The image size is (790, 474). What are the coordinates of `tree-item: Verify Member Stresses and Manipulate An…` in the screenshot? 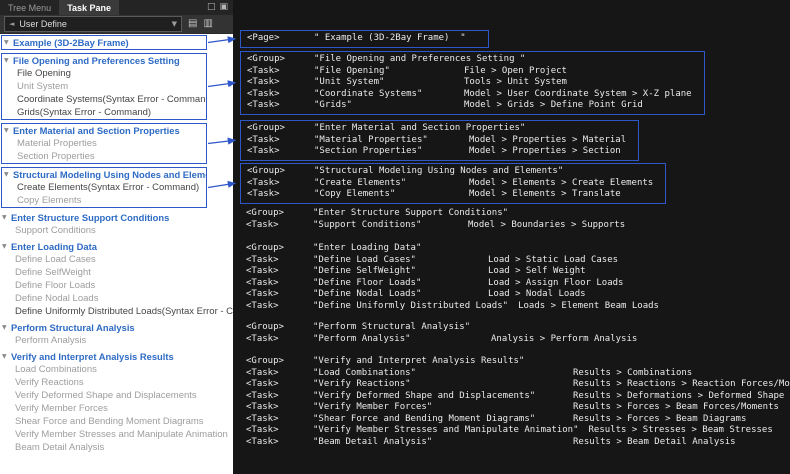 It's located at (116, 434).